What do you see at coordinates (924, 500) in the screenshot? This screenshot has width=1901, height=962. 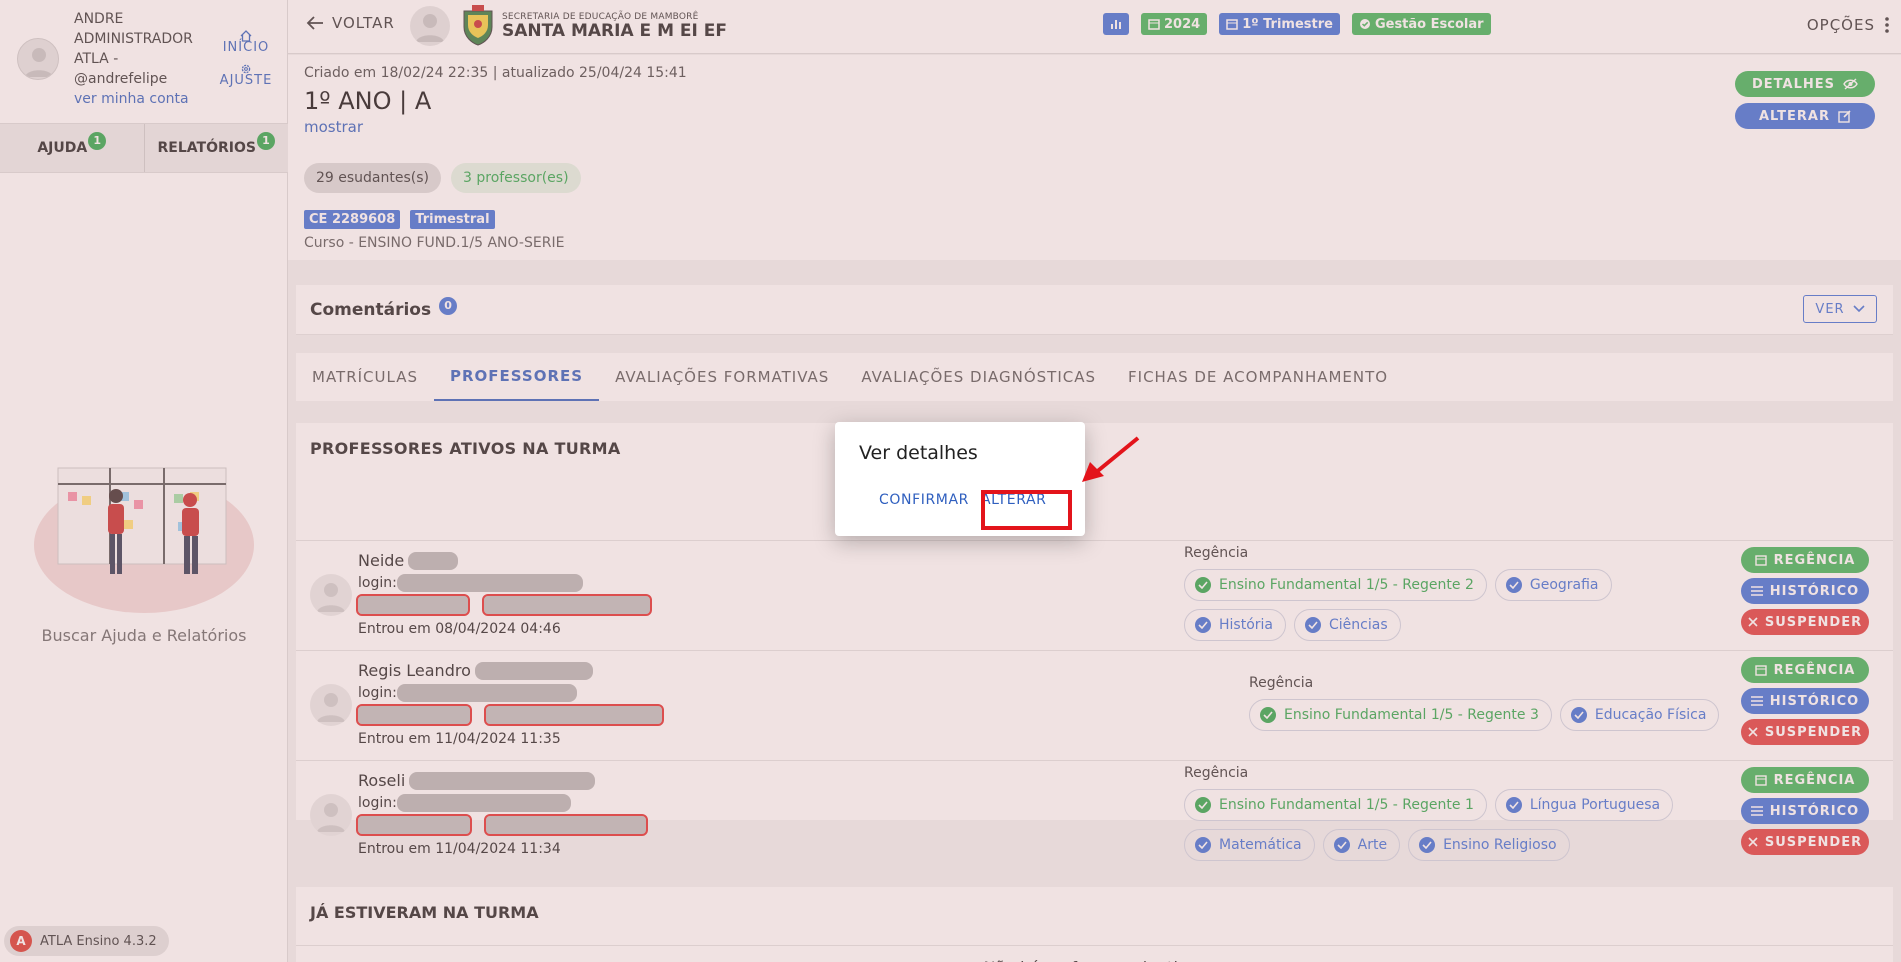 I see `confirm-button: CONFIRMAR` at bounding box center [924, 500].